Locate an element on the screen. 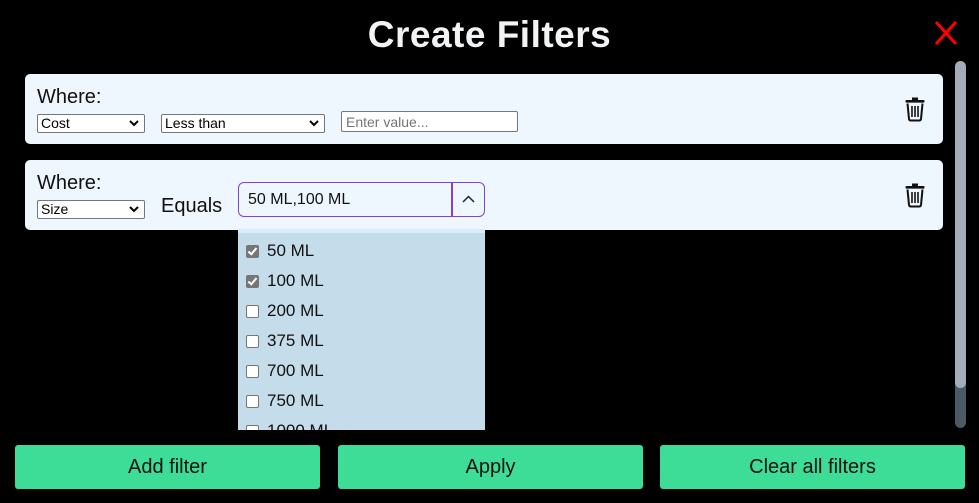 Image resolution: width=979 pixels, height=503 pixels. chevron-up-icon is located at coordinates (468, 199).